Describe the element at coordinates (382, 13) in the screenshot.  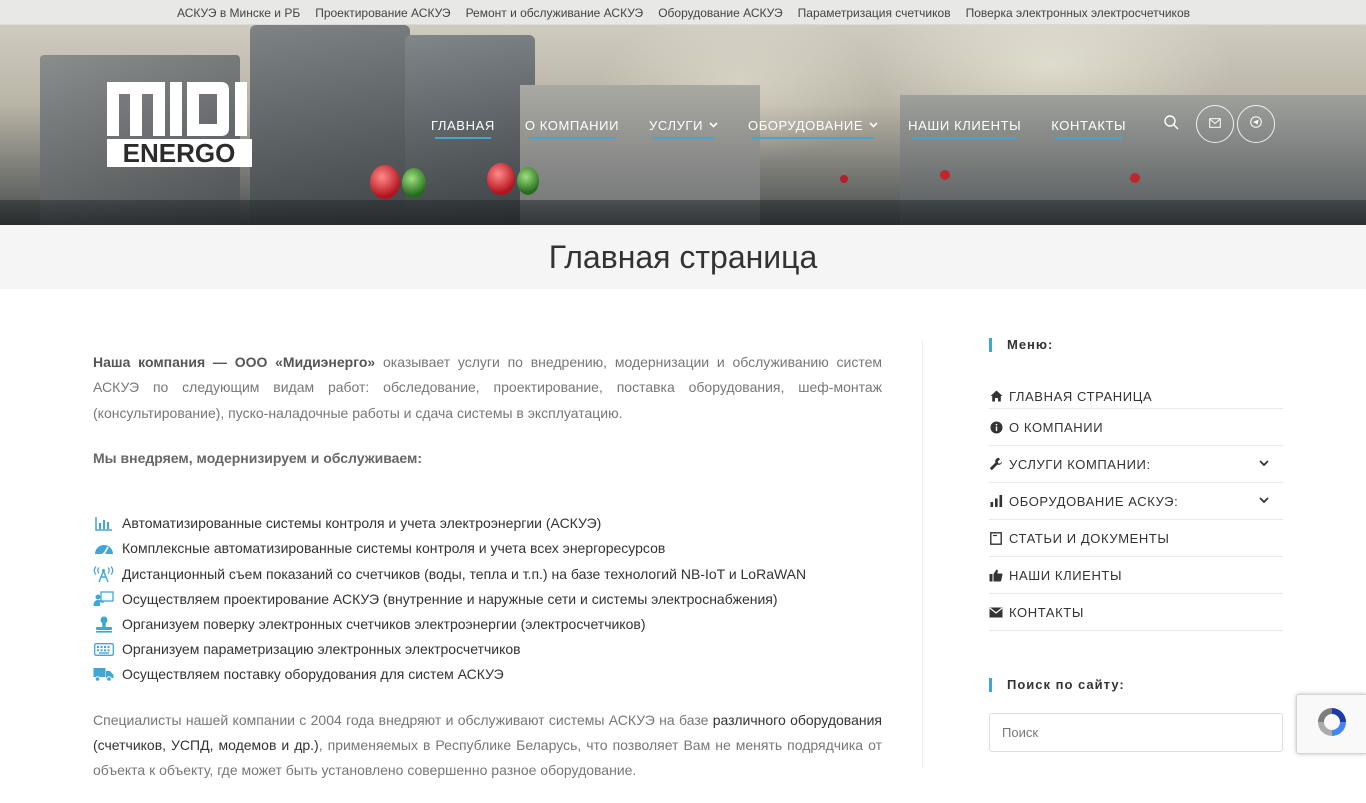
I see `top-link-design: Проектирование АСКУЭ` at that location.